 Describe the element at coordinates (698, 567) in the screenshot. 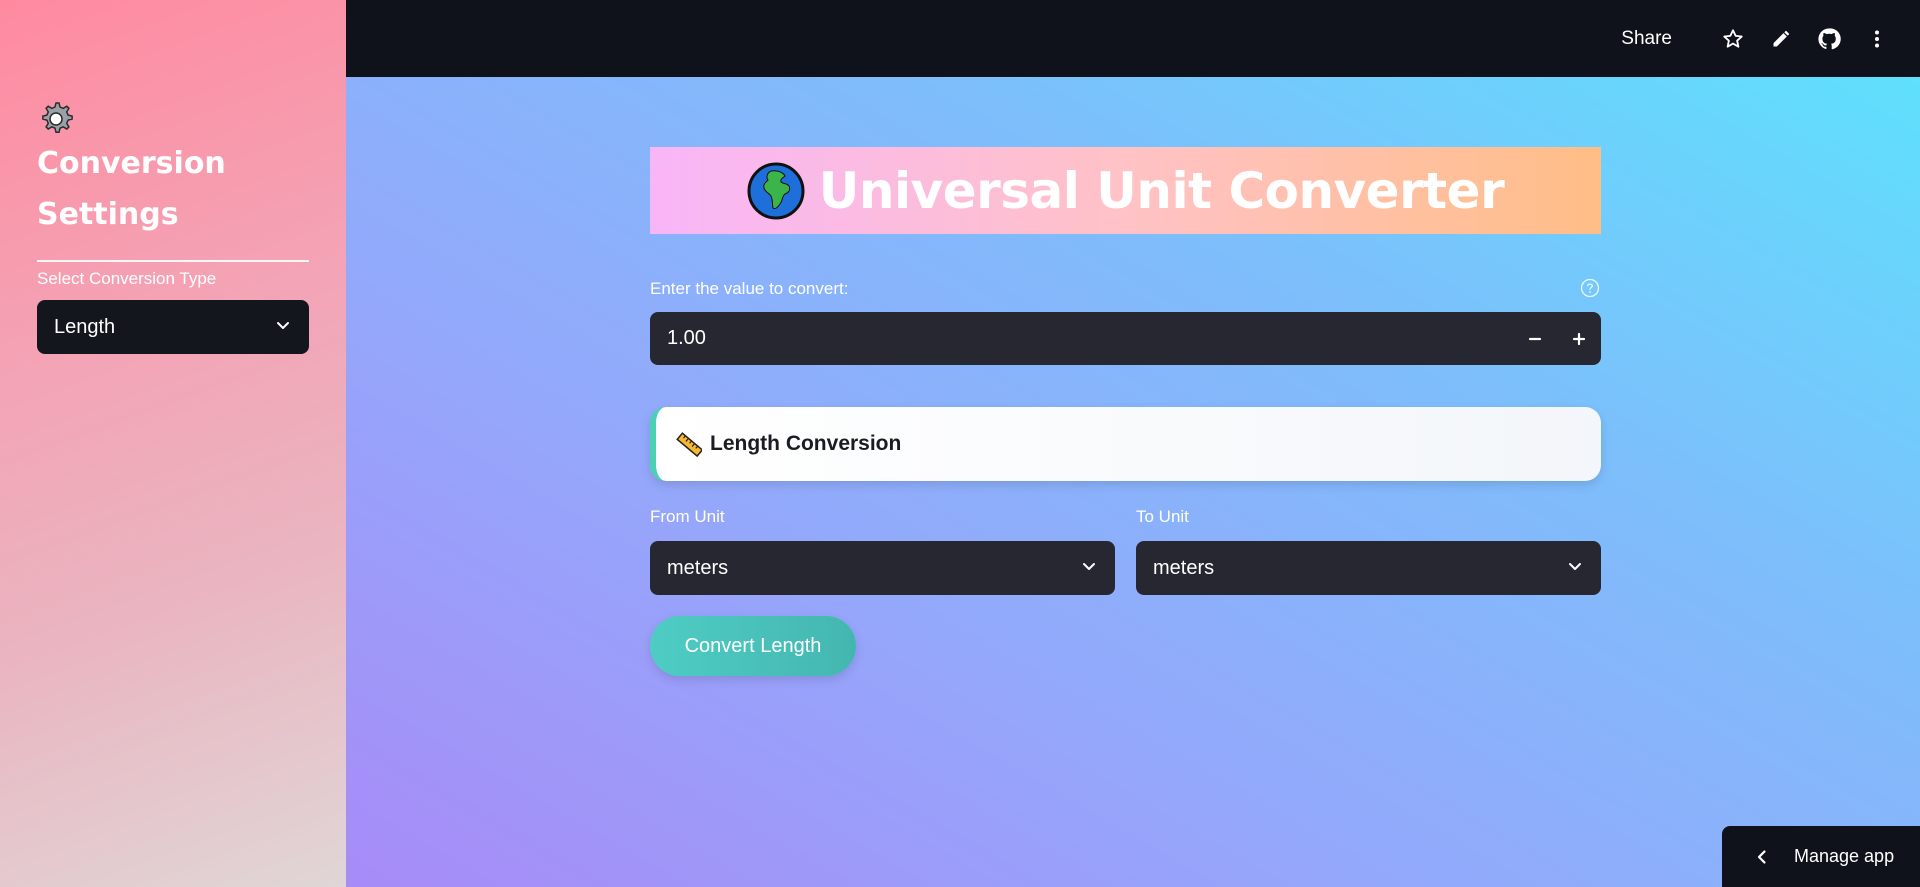

I see `from-unit-value: meters` at that location.